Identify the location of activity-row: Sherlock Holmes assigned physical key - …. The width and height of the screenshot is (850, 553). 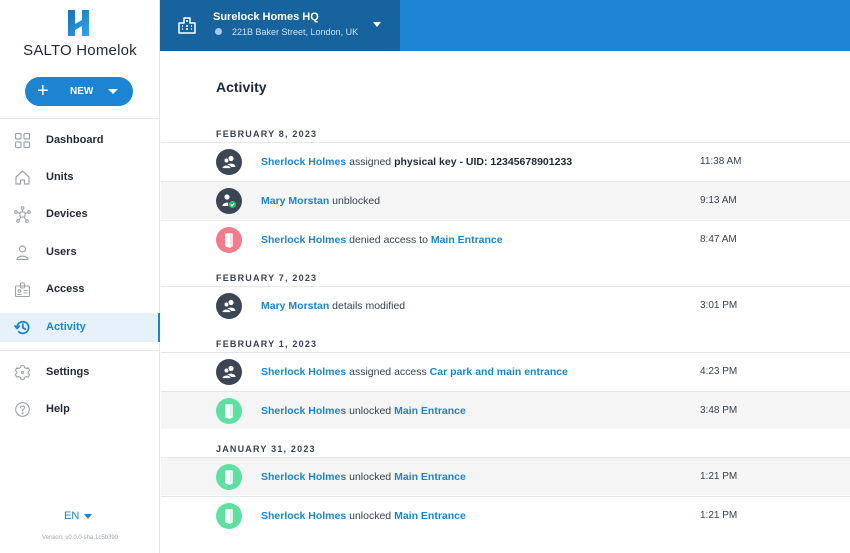
(505, 161).